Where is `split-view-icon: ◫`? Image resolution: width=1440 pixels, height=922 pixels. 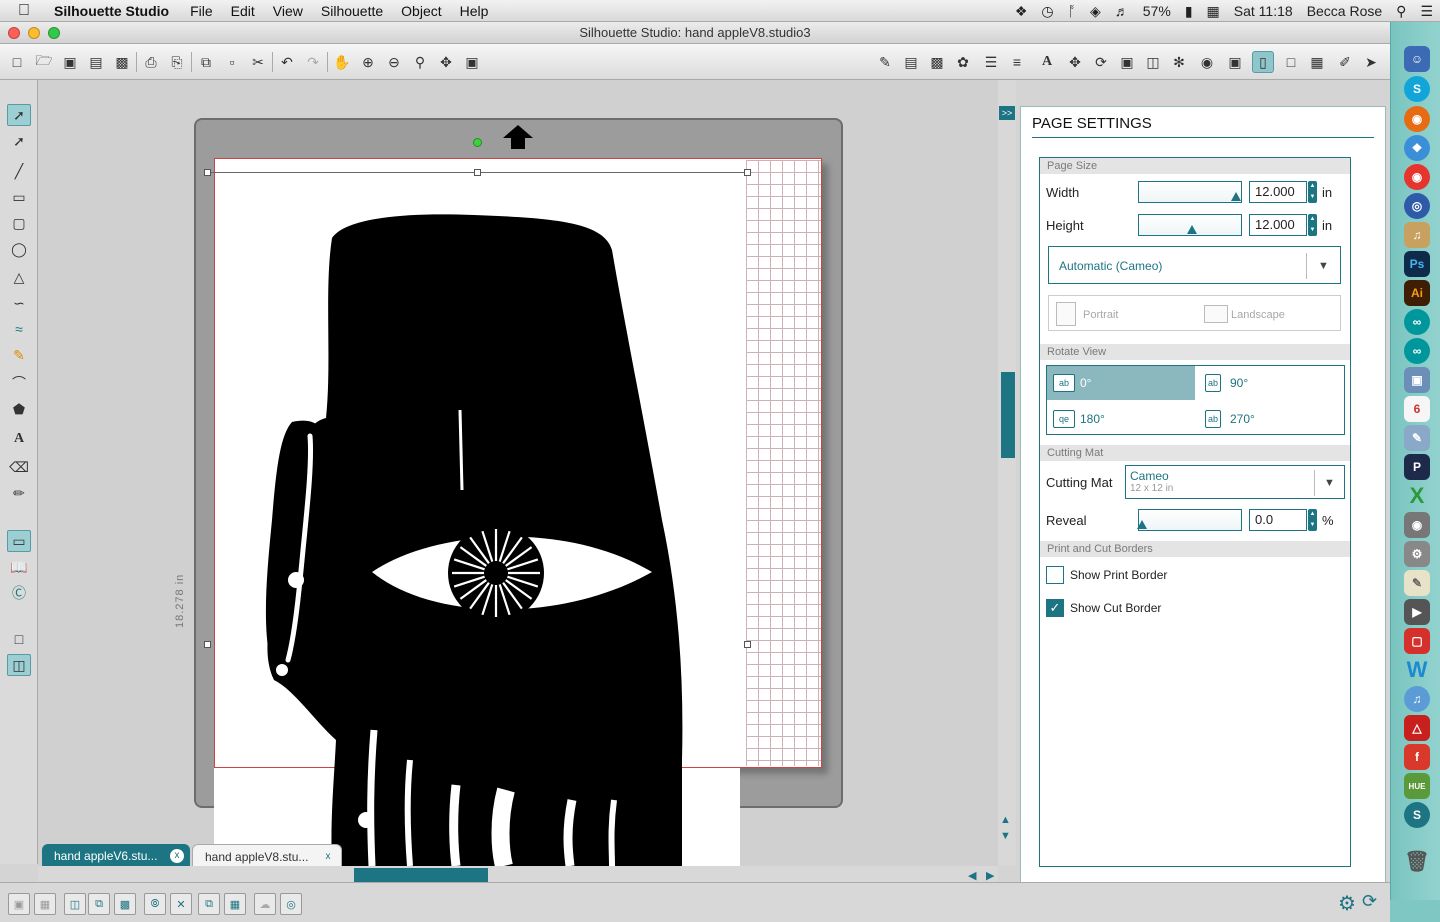
split-view-icon: ◫ is located at coordinates (19, 665).